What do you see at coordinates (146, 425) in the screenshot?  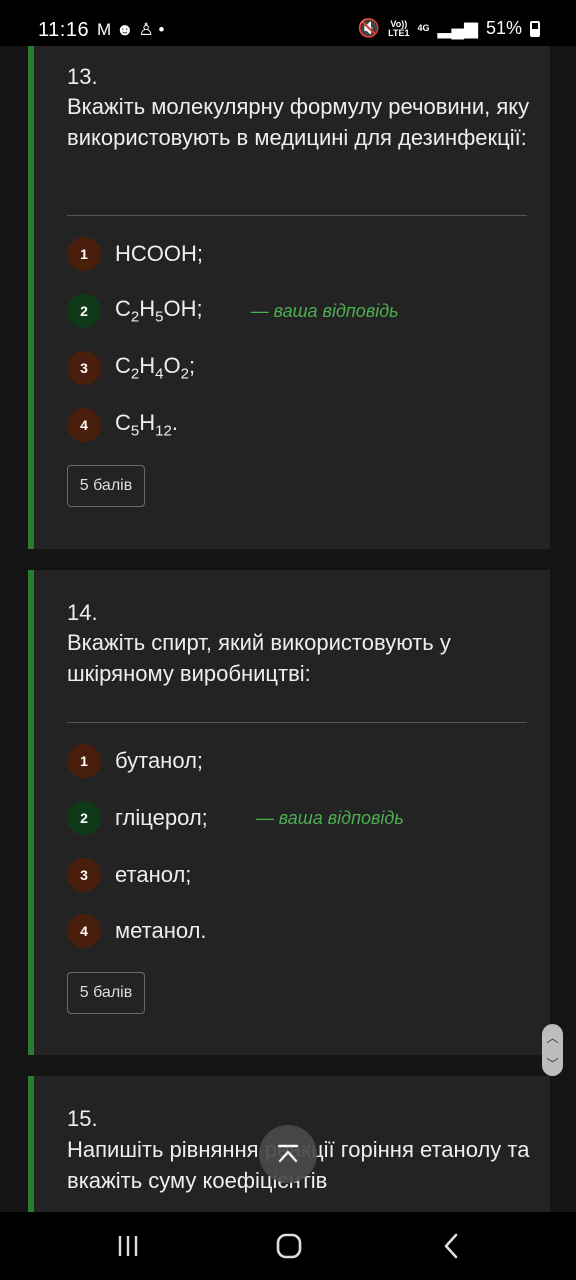 I see `option-label: C5H12.` at bounding box center [146, 425].